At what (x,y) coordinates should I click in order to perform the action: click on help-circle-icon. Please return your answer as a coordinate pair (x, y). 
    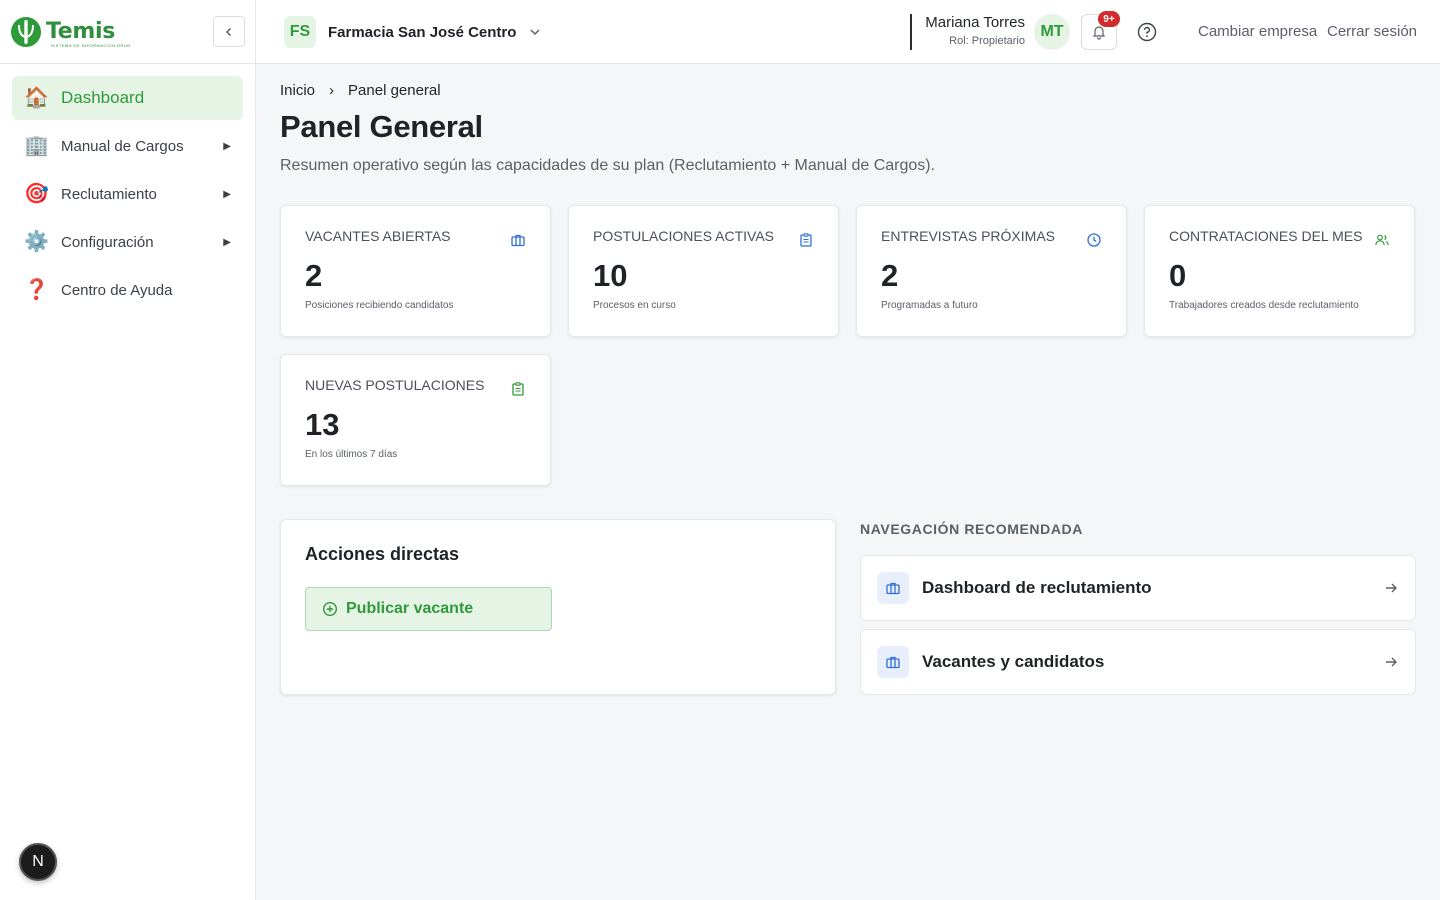
    Looking at the image, I should click on (1147, 32).